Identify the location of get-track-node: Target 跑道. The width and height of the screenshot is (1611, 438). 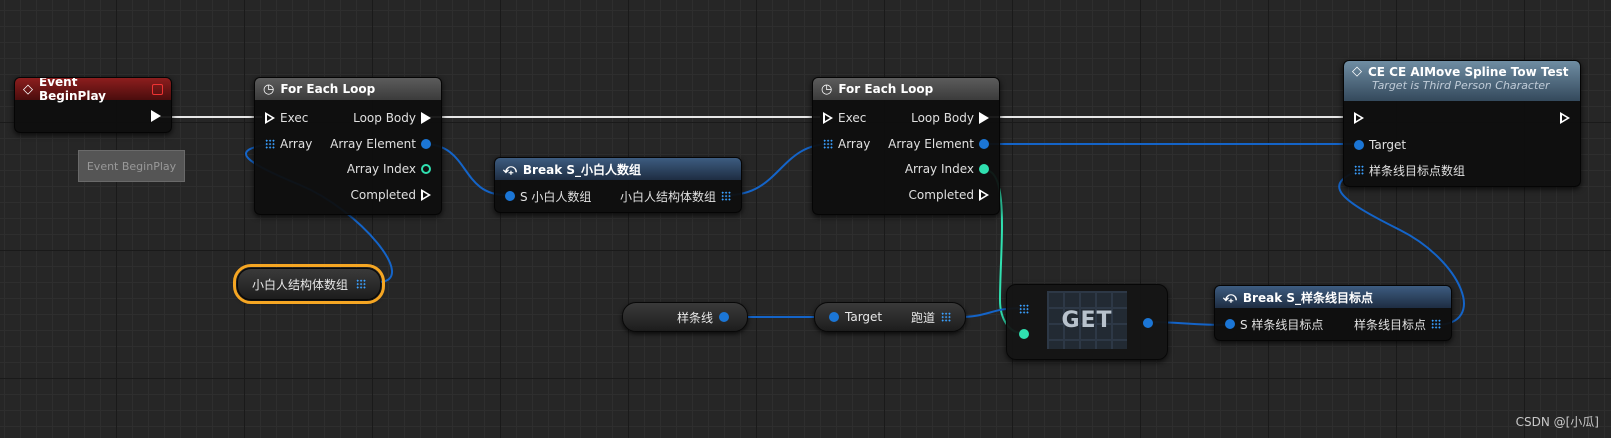
(890, 317).